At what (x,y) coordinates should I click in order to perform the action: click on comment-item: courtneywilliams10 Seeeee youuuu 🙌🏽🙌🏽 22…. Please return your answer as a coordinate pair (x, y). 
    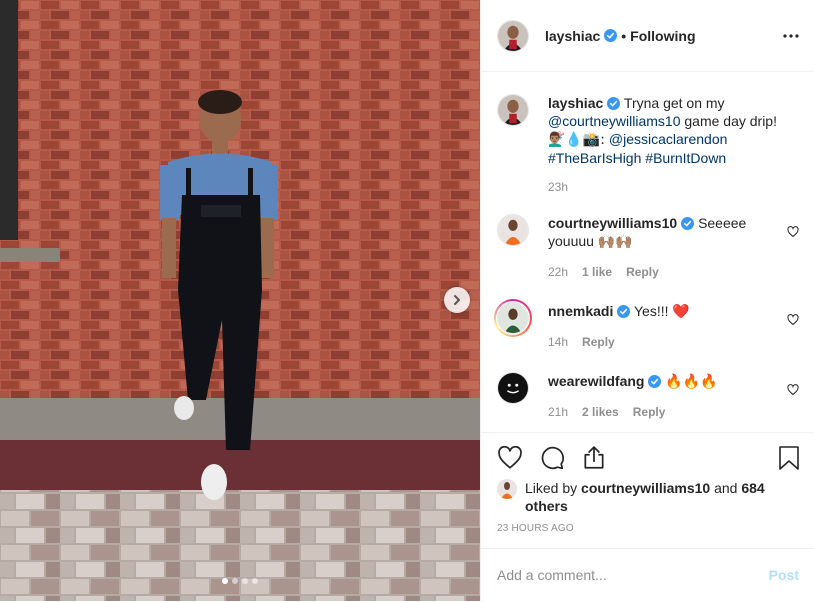
    Looking at the image, I should click on (648, 246).